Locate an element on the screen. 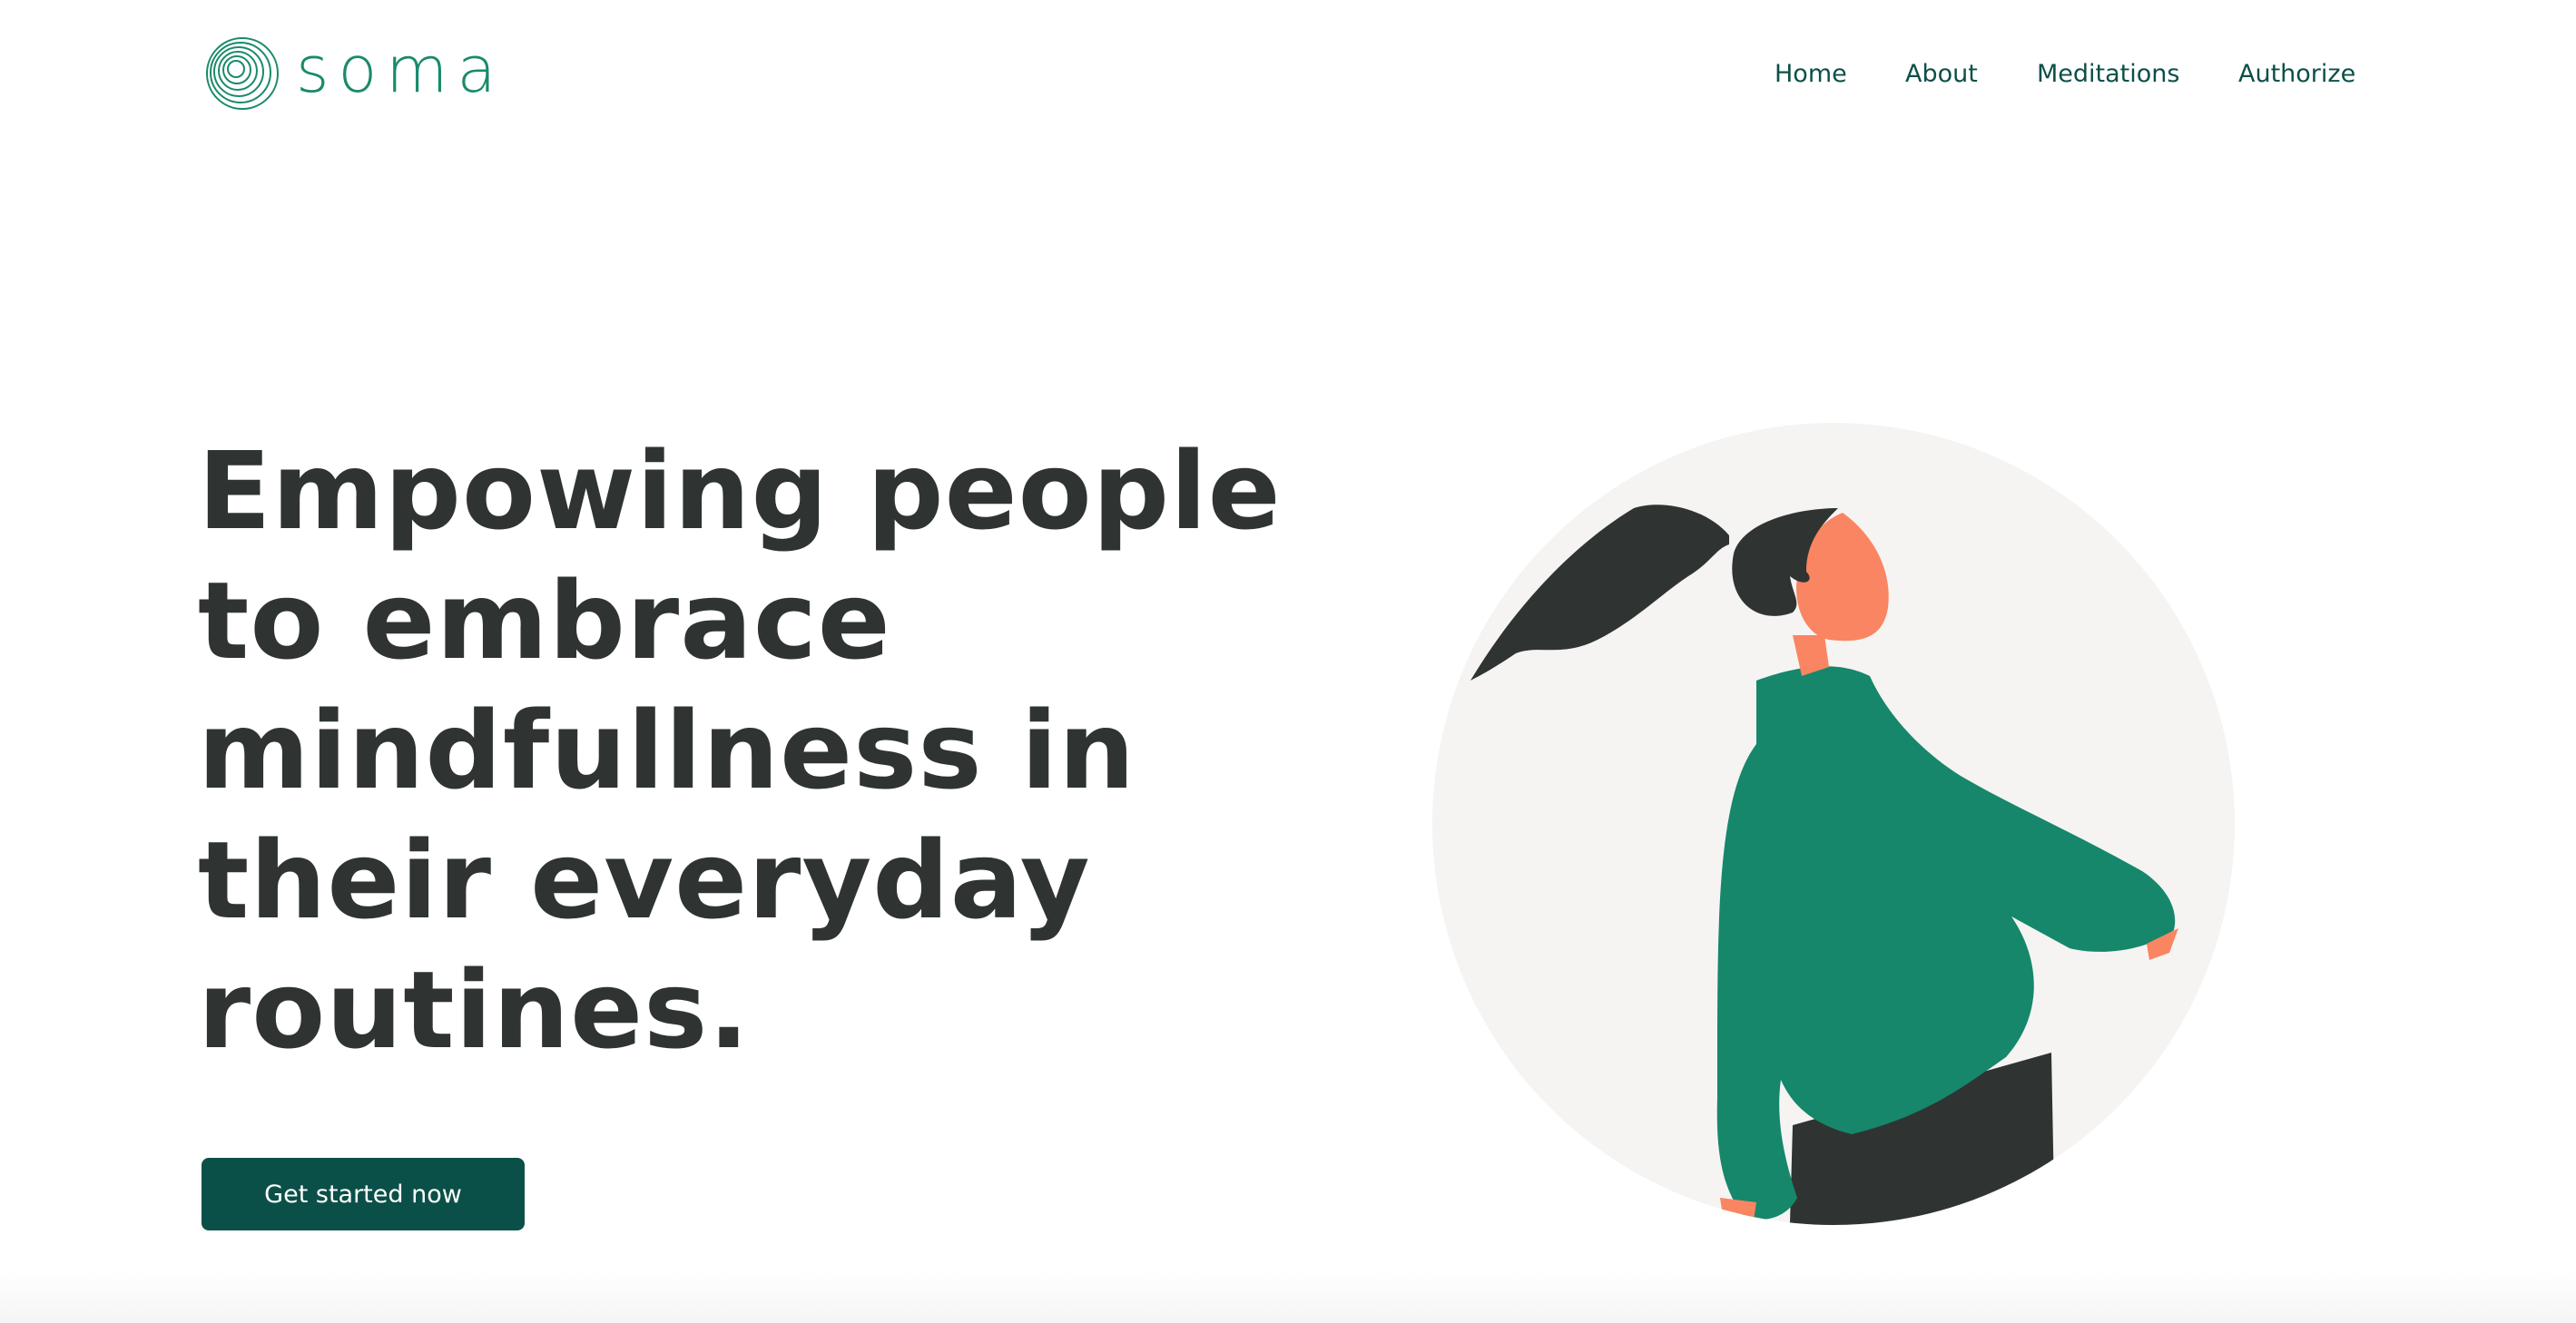 This screenshot has width=2576, height=1323. nav-meditations: Meditations is located at coordinates (2108, 74).